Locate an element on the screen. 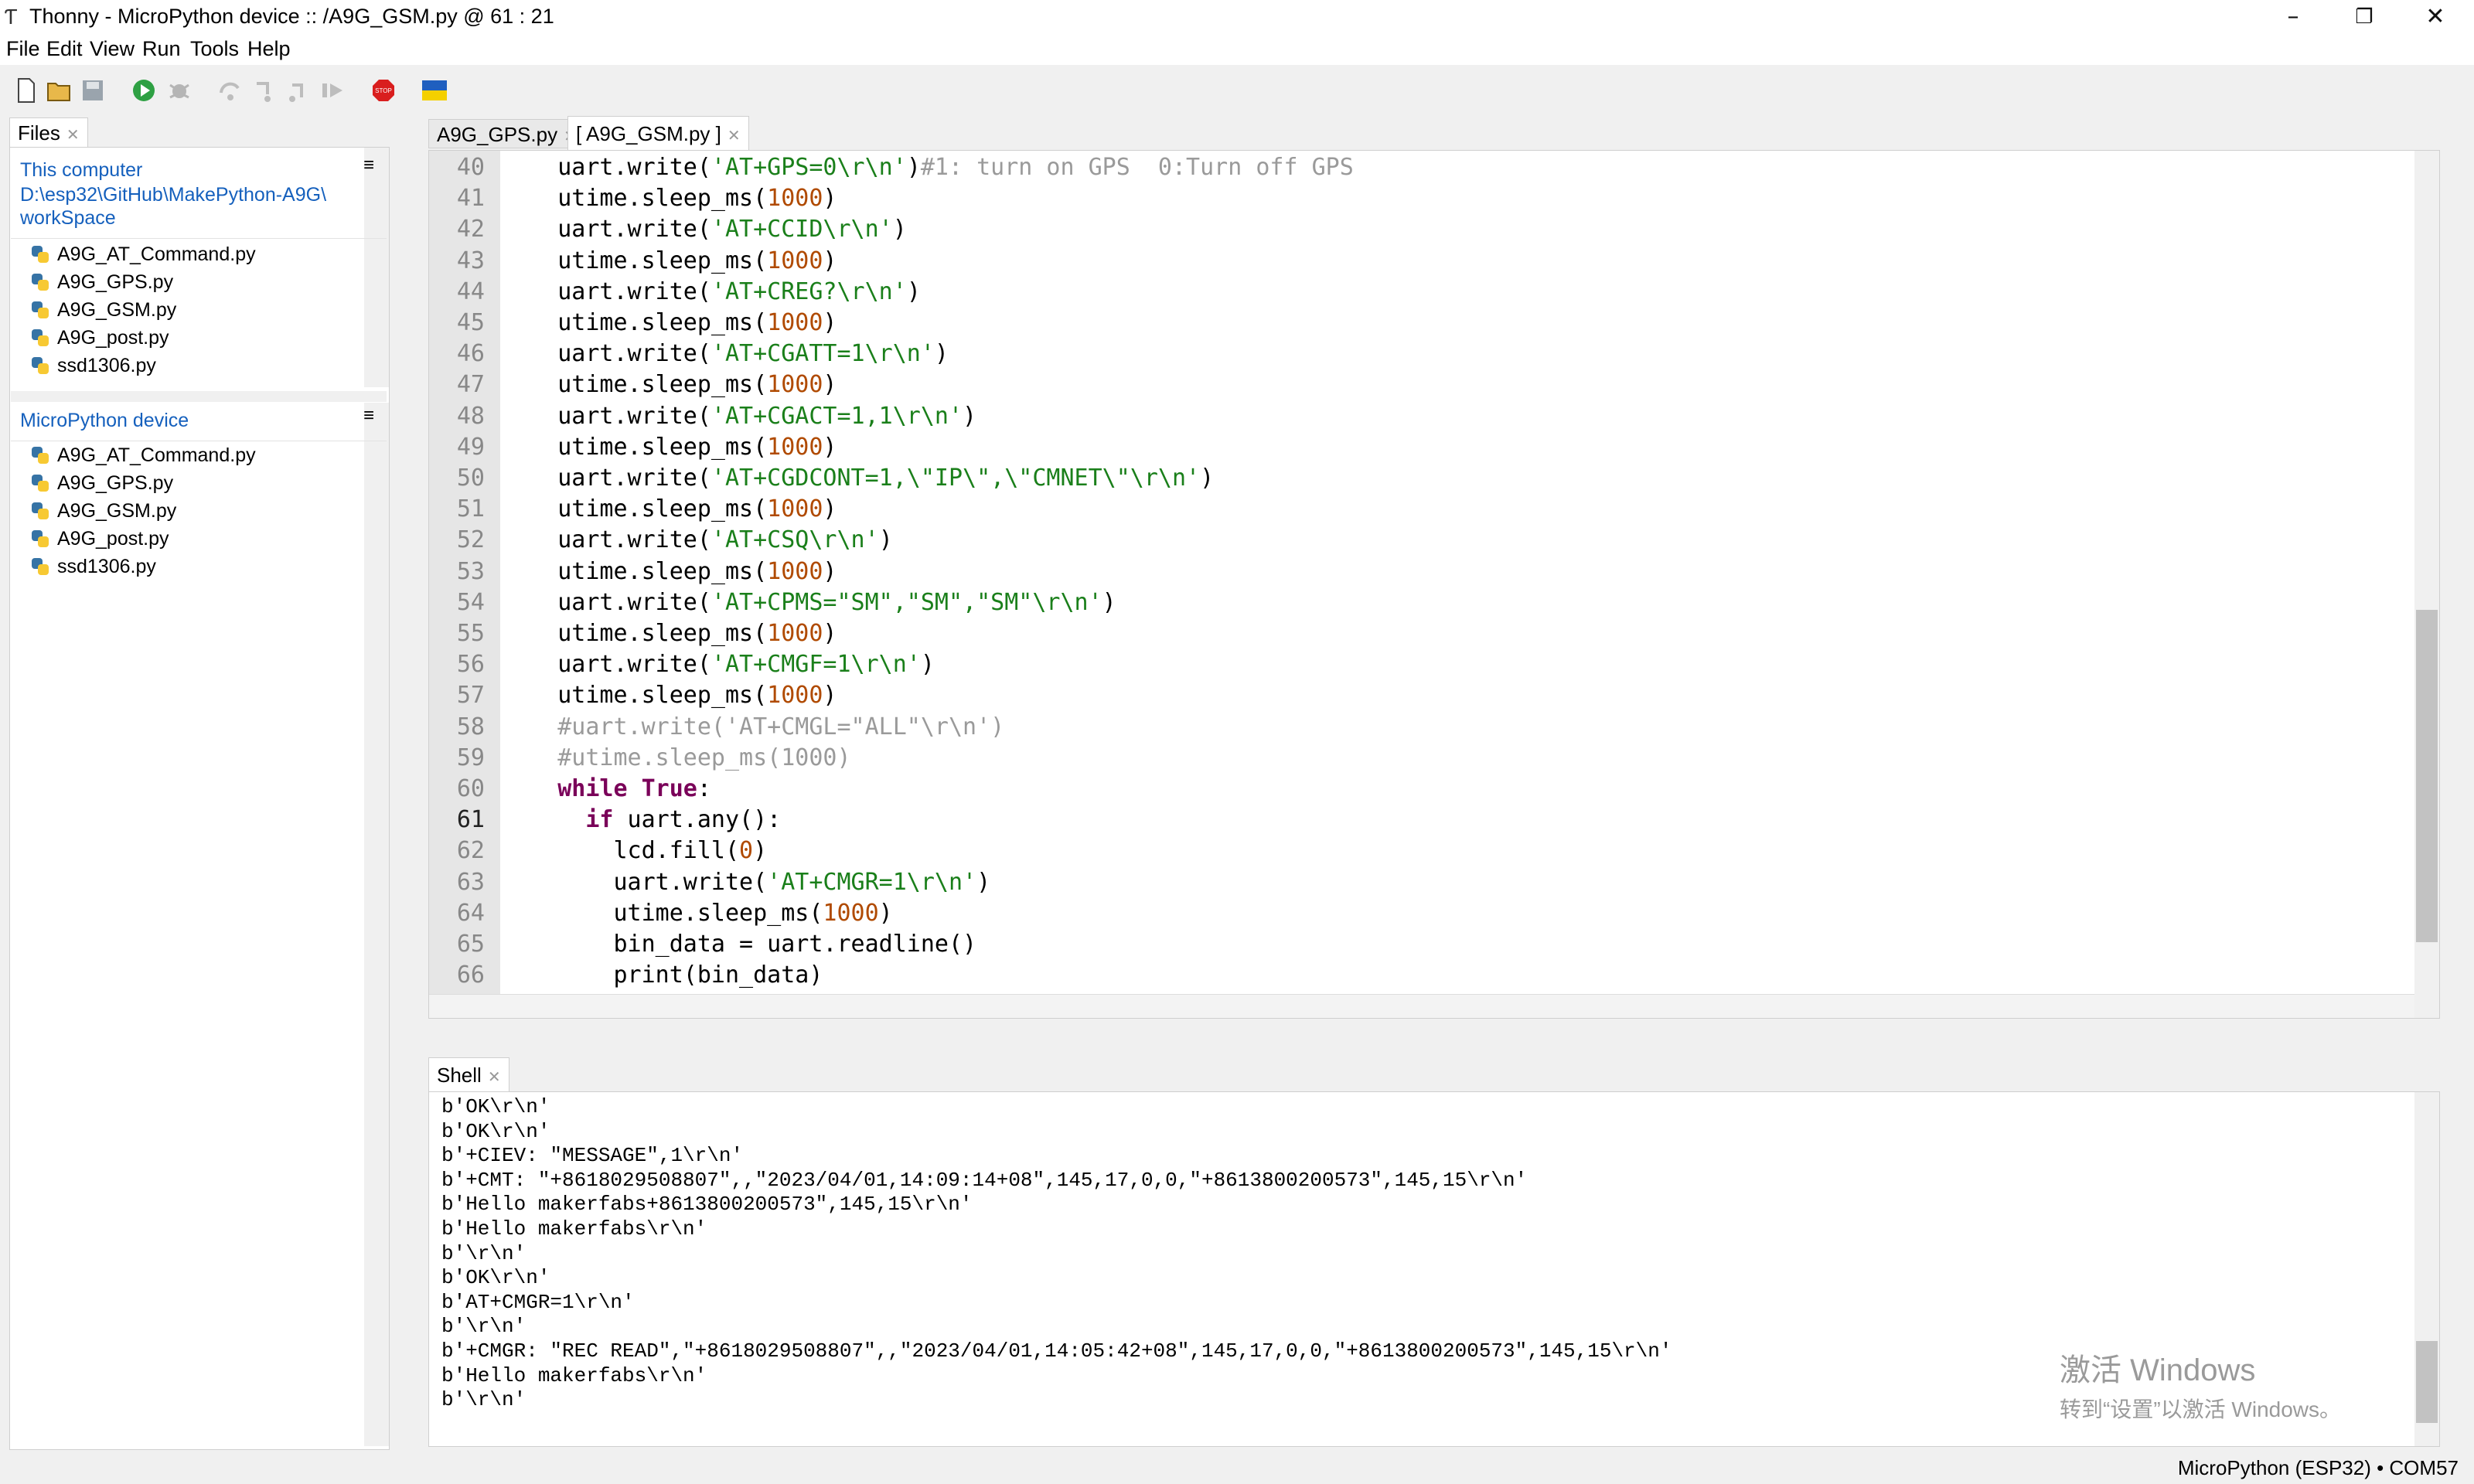 This screenshot has height=1484, width=2474. line-number: 54 is located at coordinates (470, 602).